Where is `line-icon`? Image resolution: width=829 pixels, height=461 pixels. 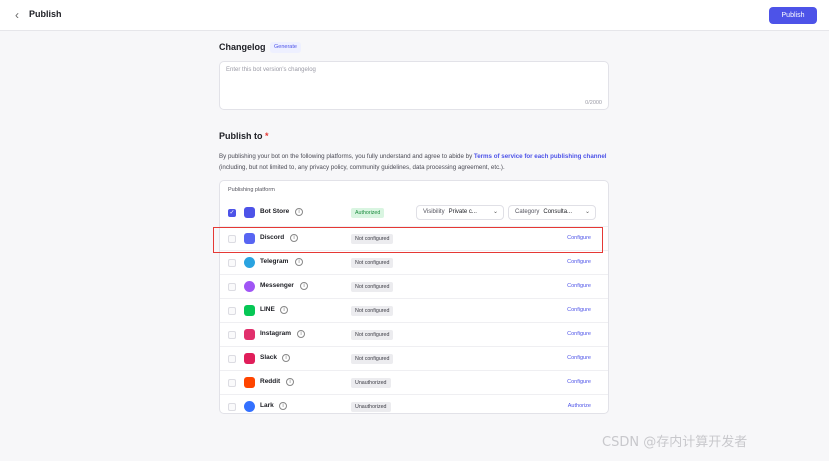
line-icon is located at coordinates (249, 310).